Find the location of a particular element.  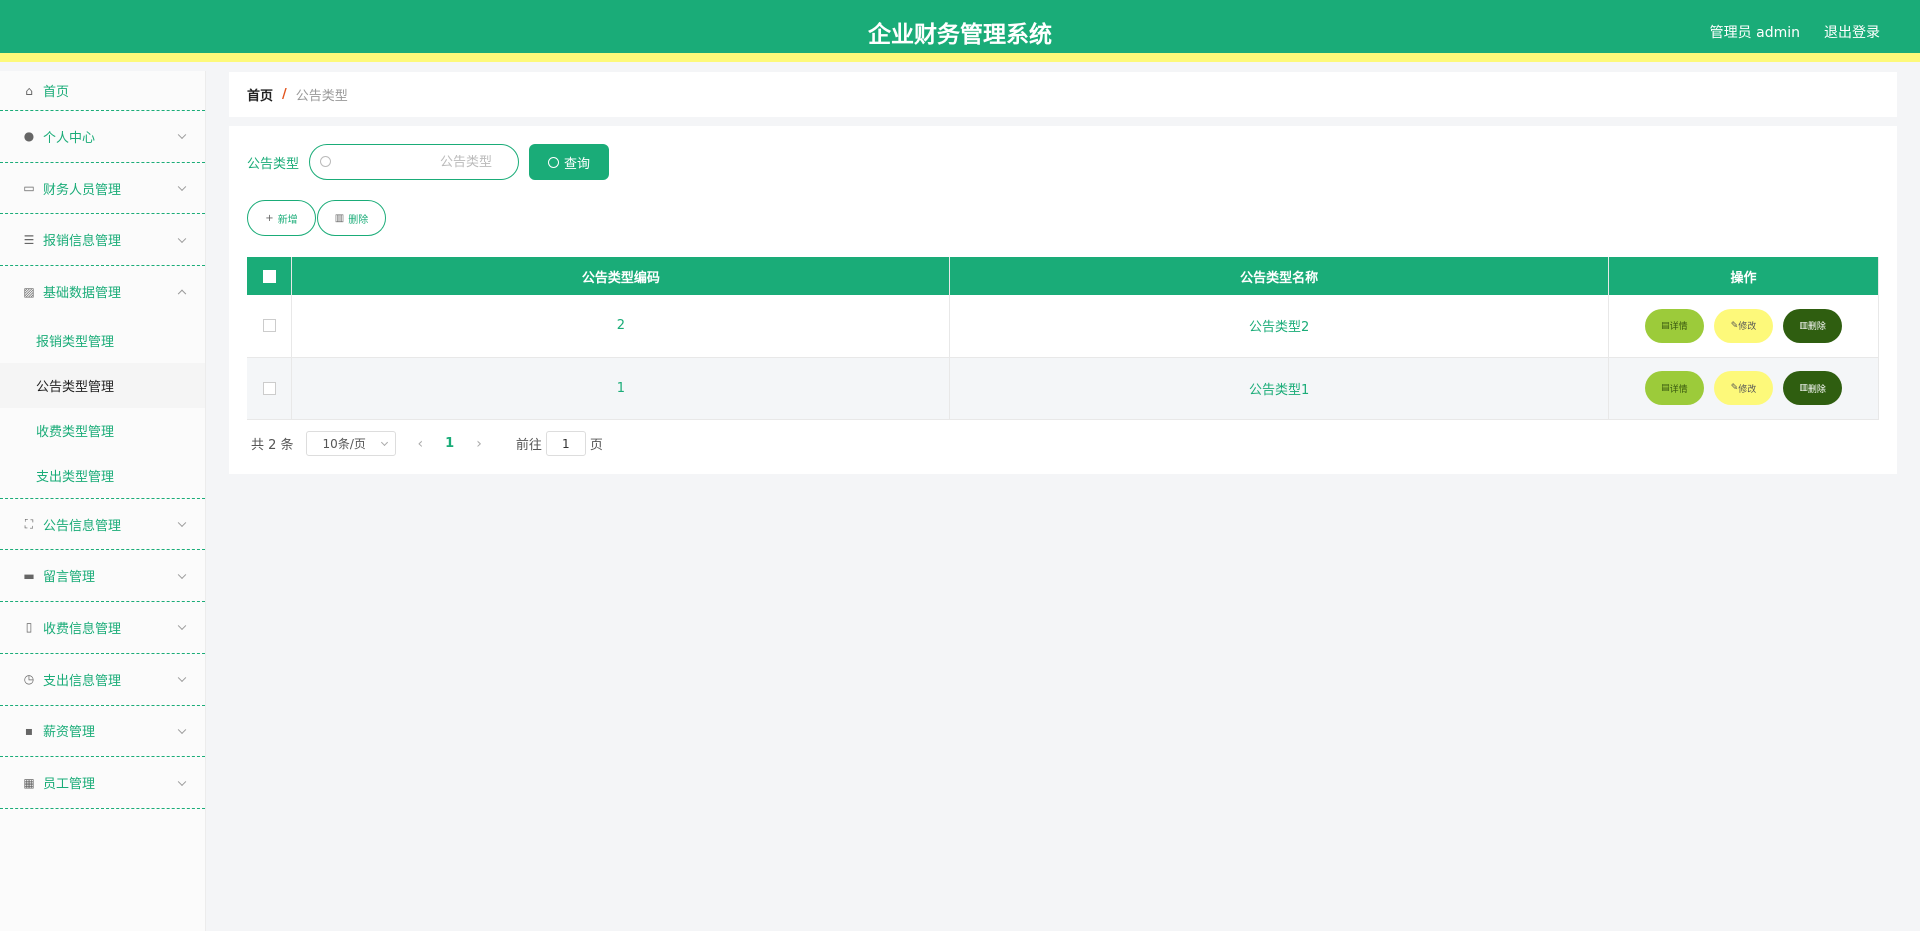

sidebar-item-salary: ▪ 薪资管理 is located at coordinates (102, 732).